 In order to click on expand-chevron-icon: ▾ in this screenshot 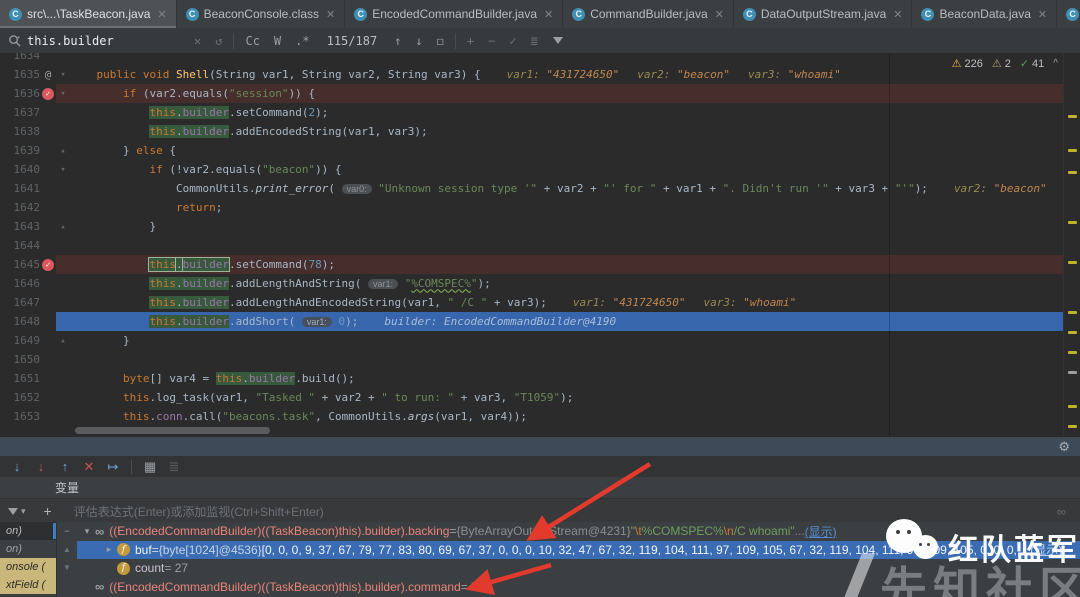, I will do `click(87, 531)`.